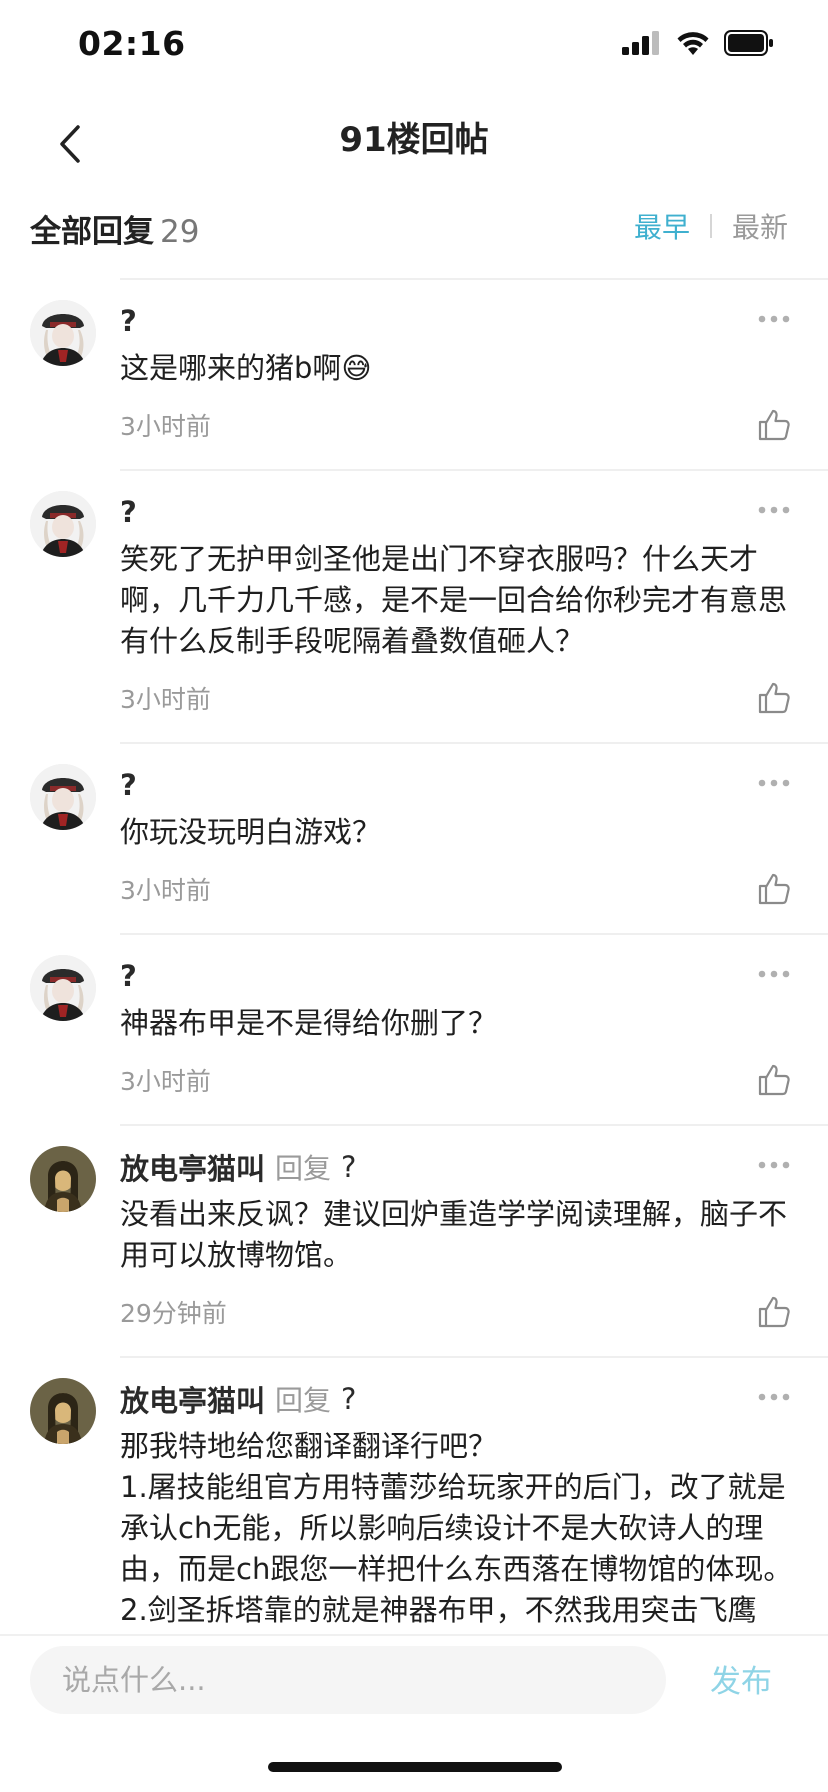  What do you see at coordinates (474, 373) in the screenshot?
I see `comment-body: ? 这是哪来的猪b啊😅 3小时前` at bounding box center [474, 373].